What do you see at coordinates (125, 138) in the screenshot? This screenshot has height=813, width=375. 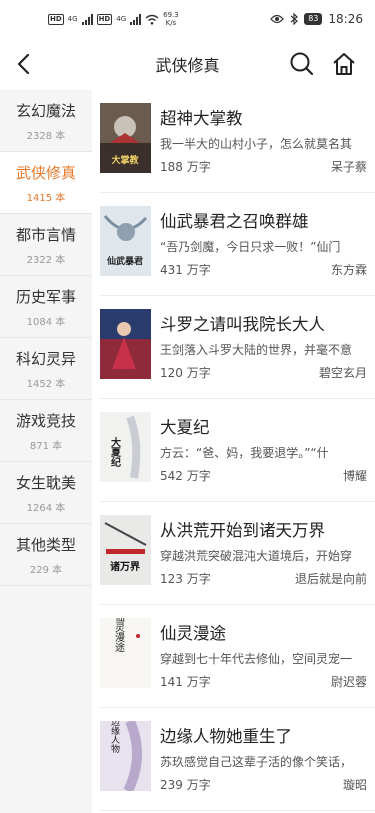 I see `book-cover: 大掌教` at bounding box center [125, 138].